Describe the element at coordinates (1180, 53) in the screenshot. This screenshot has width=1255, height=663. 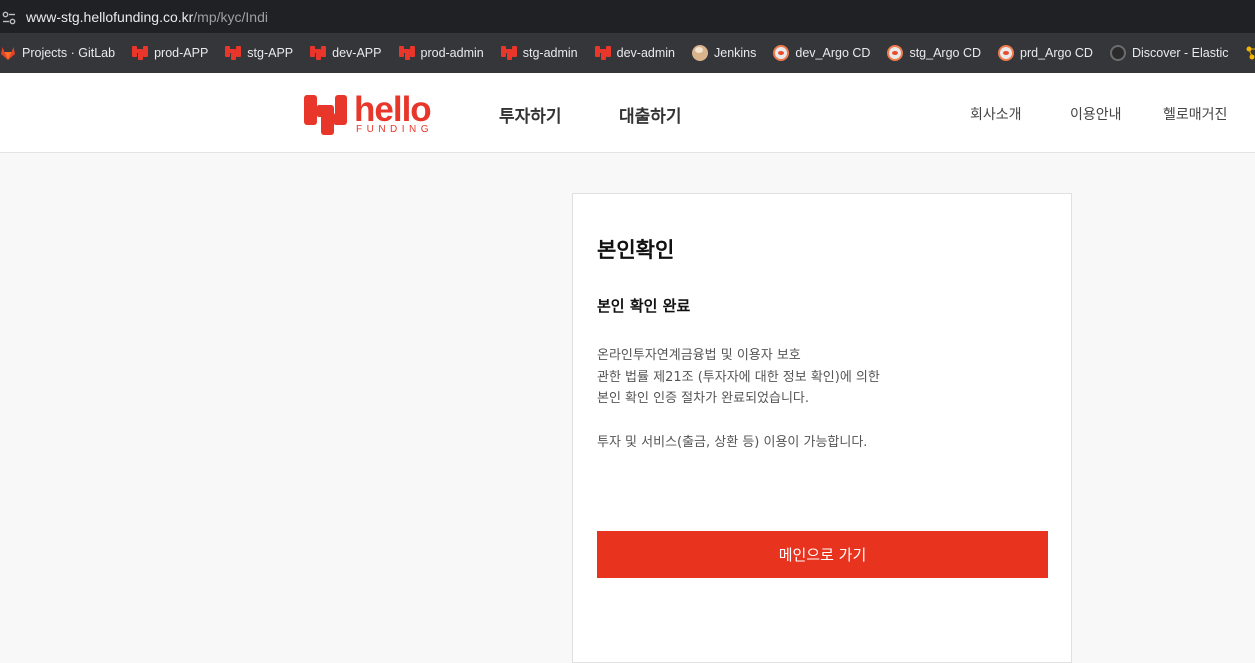
I see `bookmark-label: Discover - Elastic` at that location.